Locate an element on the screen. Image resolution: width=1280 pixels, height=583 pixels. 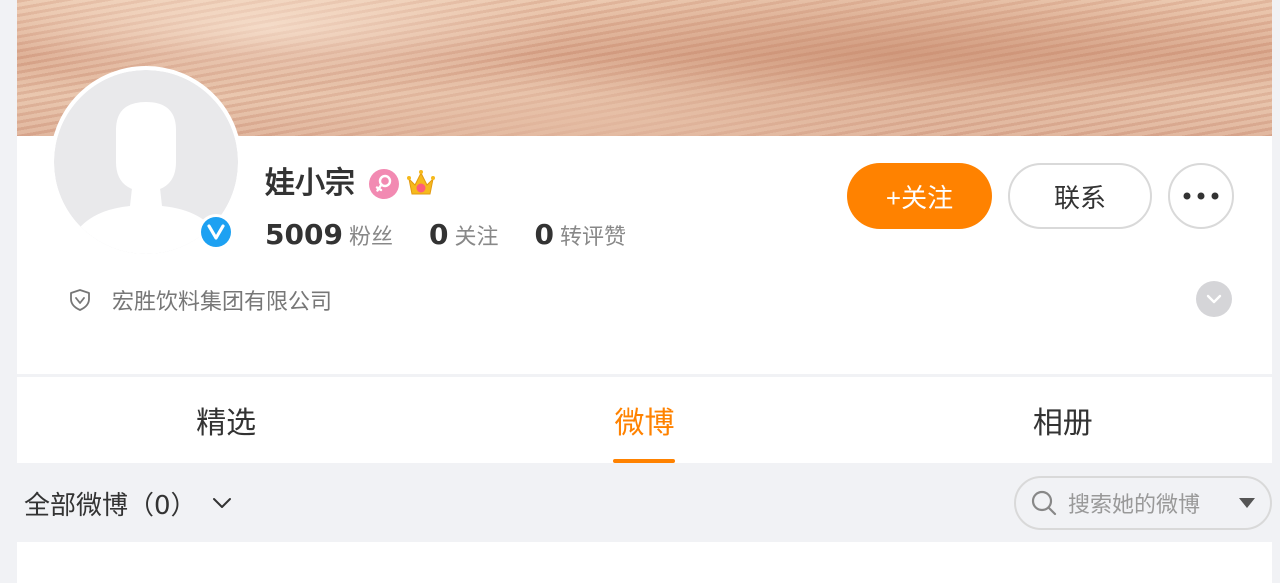
stat-label: 关注 is located at coordinates (476, 237).